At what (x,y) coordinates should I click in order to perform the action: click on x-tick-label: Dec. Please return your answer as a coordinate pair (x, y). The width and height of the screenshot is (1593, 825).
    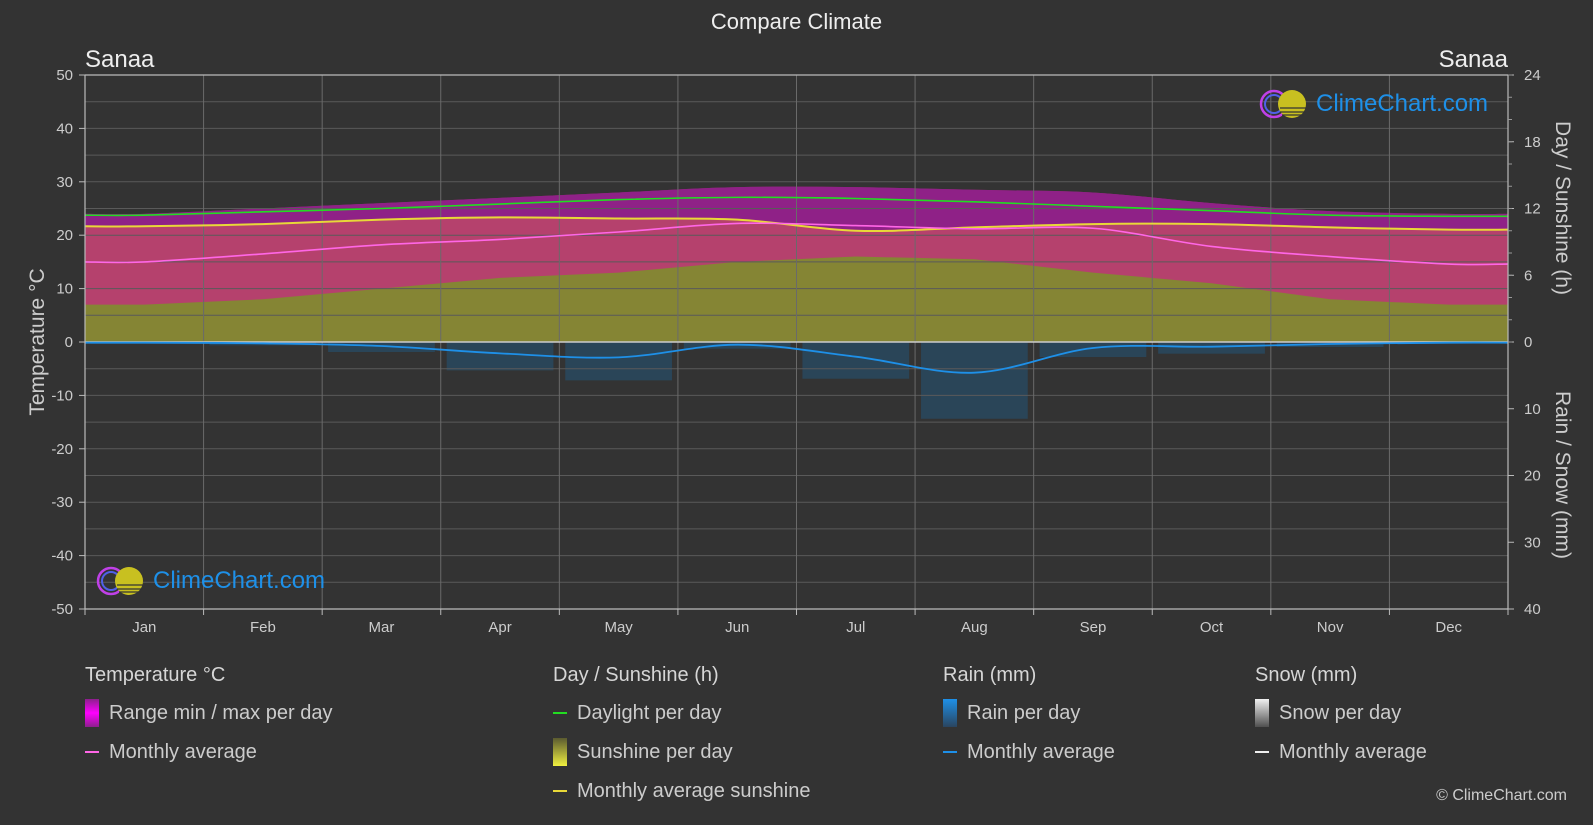
    Looking at the image, I should click on (1448, 627).